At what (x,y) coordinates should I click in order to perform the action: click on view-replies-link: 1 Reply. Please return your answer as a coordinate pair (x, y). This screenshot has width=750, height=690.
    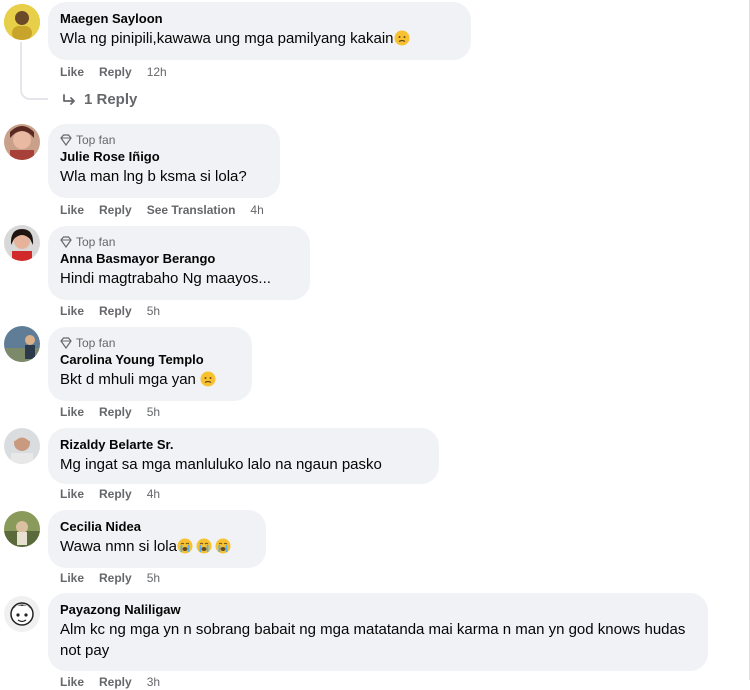
    Looking at the image, I should click on (99, 99).